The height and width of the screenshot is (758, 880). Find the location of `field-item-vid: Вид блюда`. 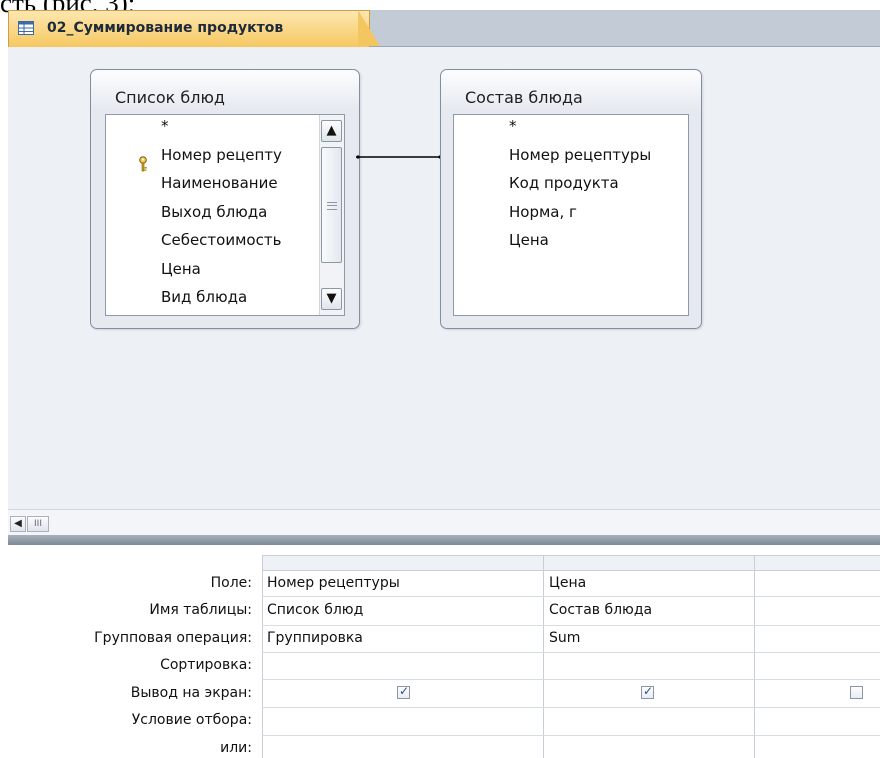

field-item-vid: Вид блюда is located at coordinates (204, 297).